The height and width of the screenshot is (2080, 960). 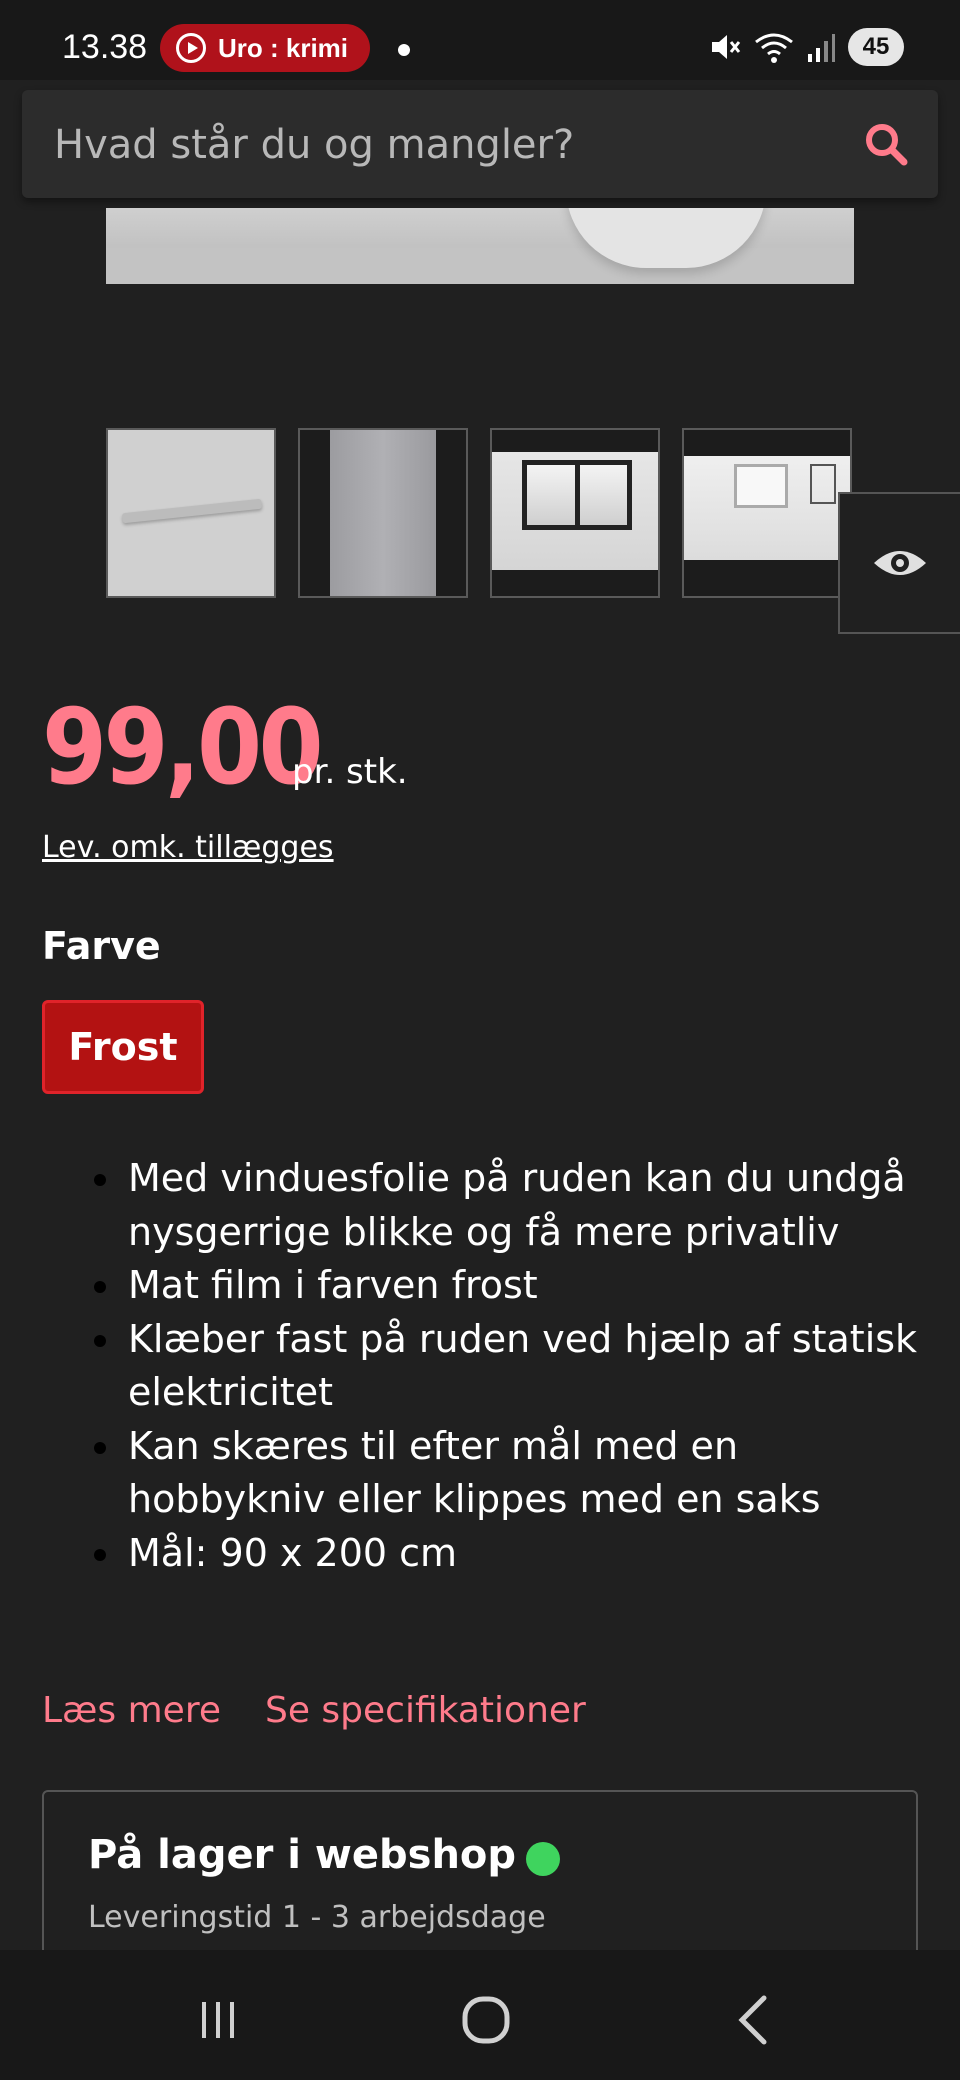 What do you see at coordinates (543, 1859) in the screenshot?
I see `in-stock-indicator` at bounding box center [543, 1859].